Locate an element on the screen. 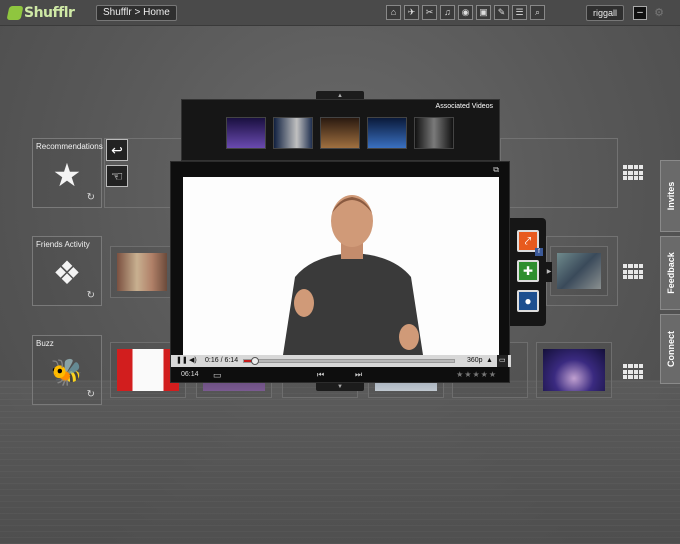 This screenshot has height=544, width=680. travel-tool-icon: ✈ is located at coordinates (411, 12).